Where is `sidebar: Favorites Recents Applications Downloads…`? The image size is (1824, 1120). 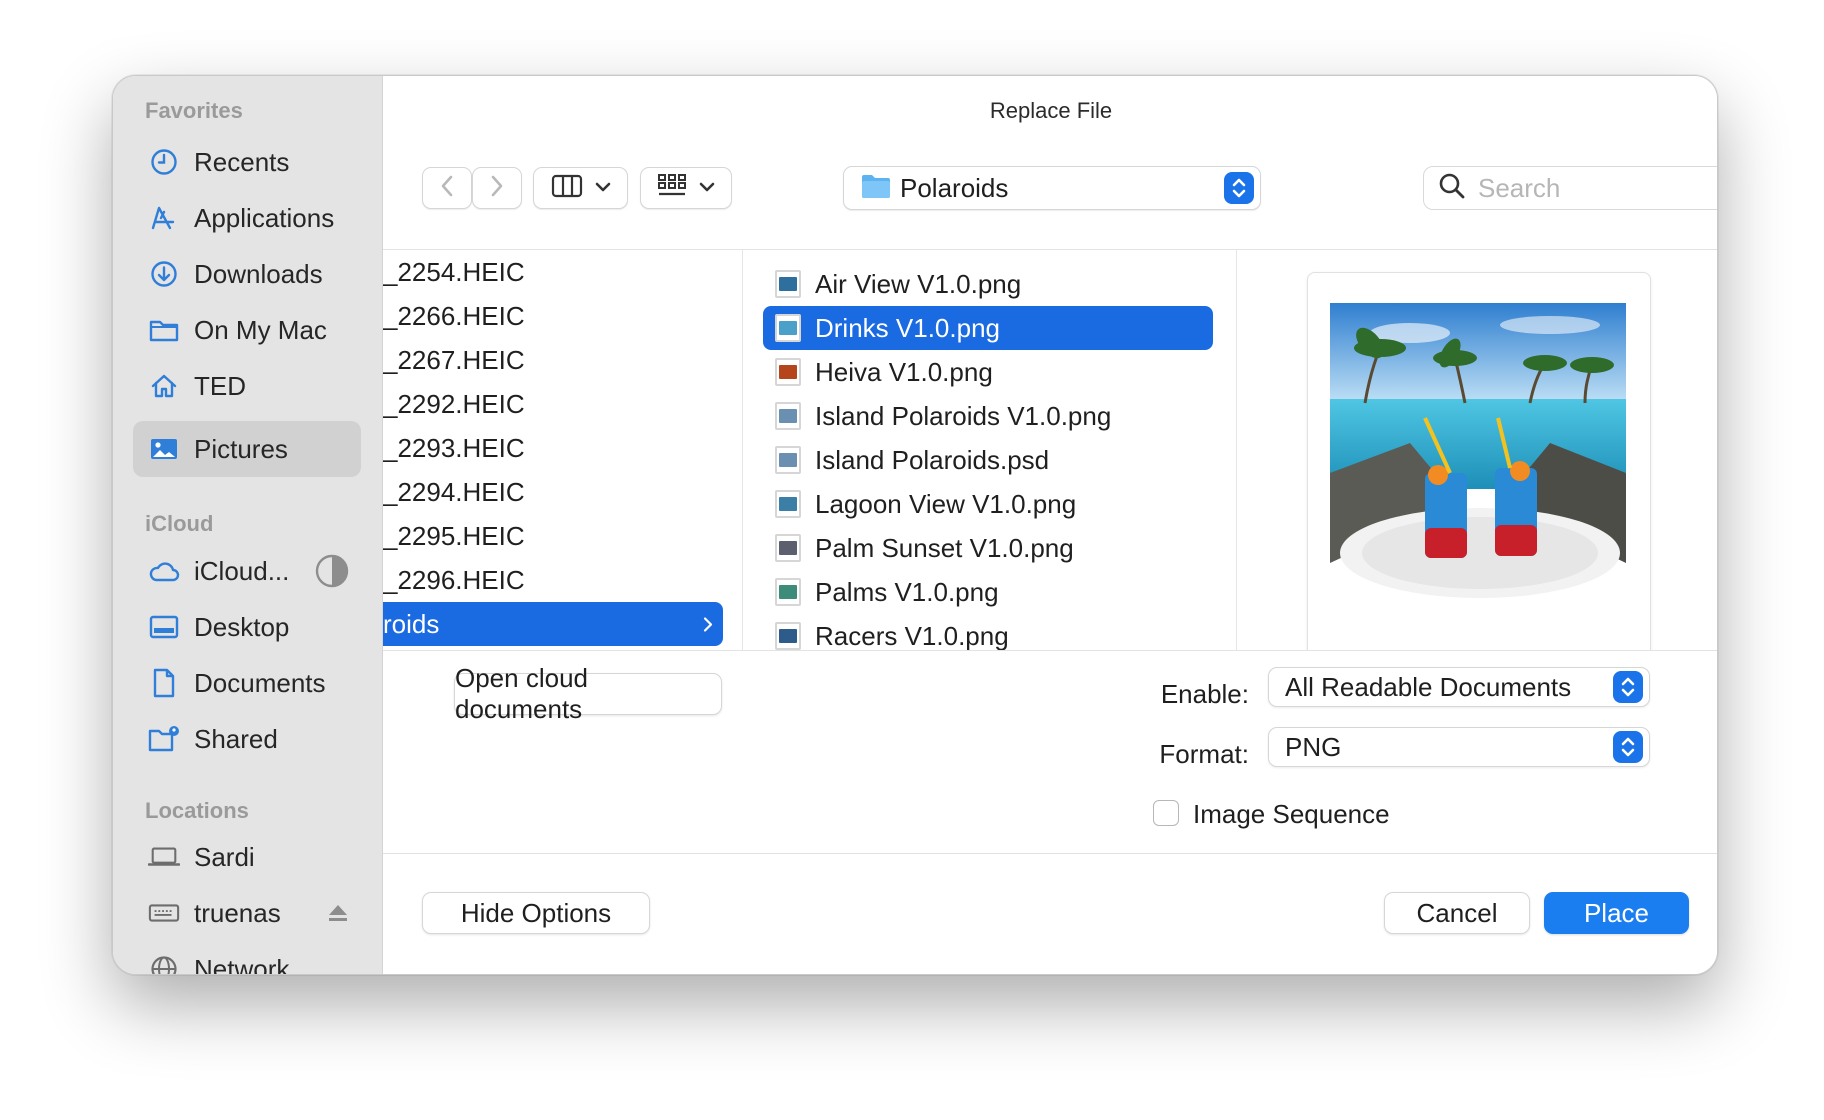 sidebar: Favorites Recents Applications Downloads… is located at coordinates (248, 525).